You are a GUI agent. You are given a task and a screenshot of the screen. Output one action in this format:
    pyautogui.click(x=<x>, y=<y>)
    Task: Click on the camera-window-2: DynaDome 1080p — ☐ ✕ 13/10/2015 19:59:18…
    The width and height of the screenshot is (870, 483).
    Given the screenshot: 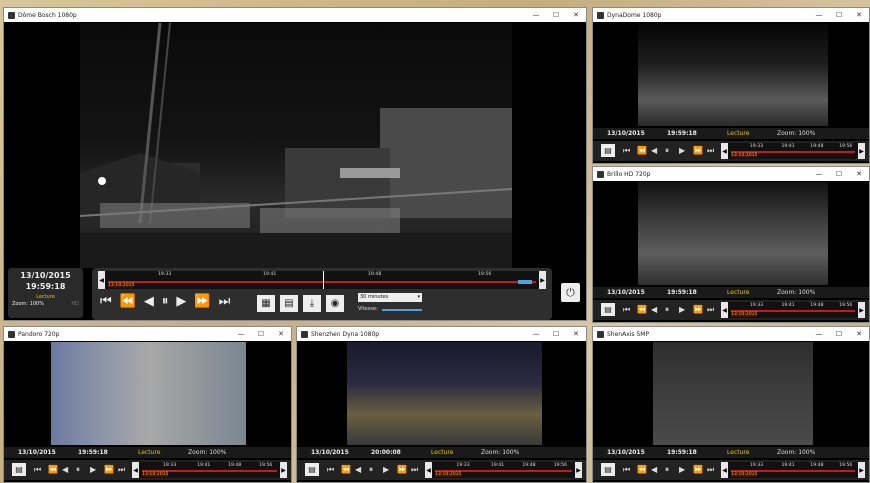 What is the action you would take?
    pyautogui.click(x=731, y=85)
    